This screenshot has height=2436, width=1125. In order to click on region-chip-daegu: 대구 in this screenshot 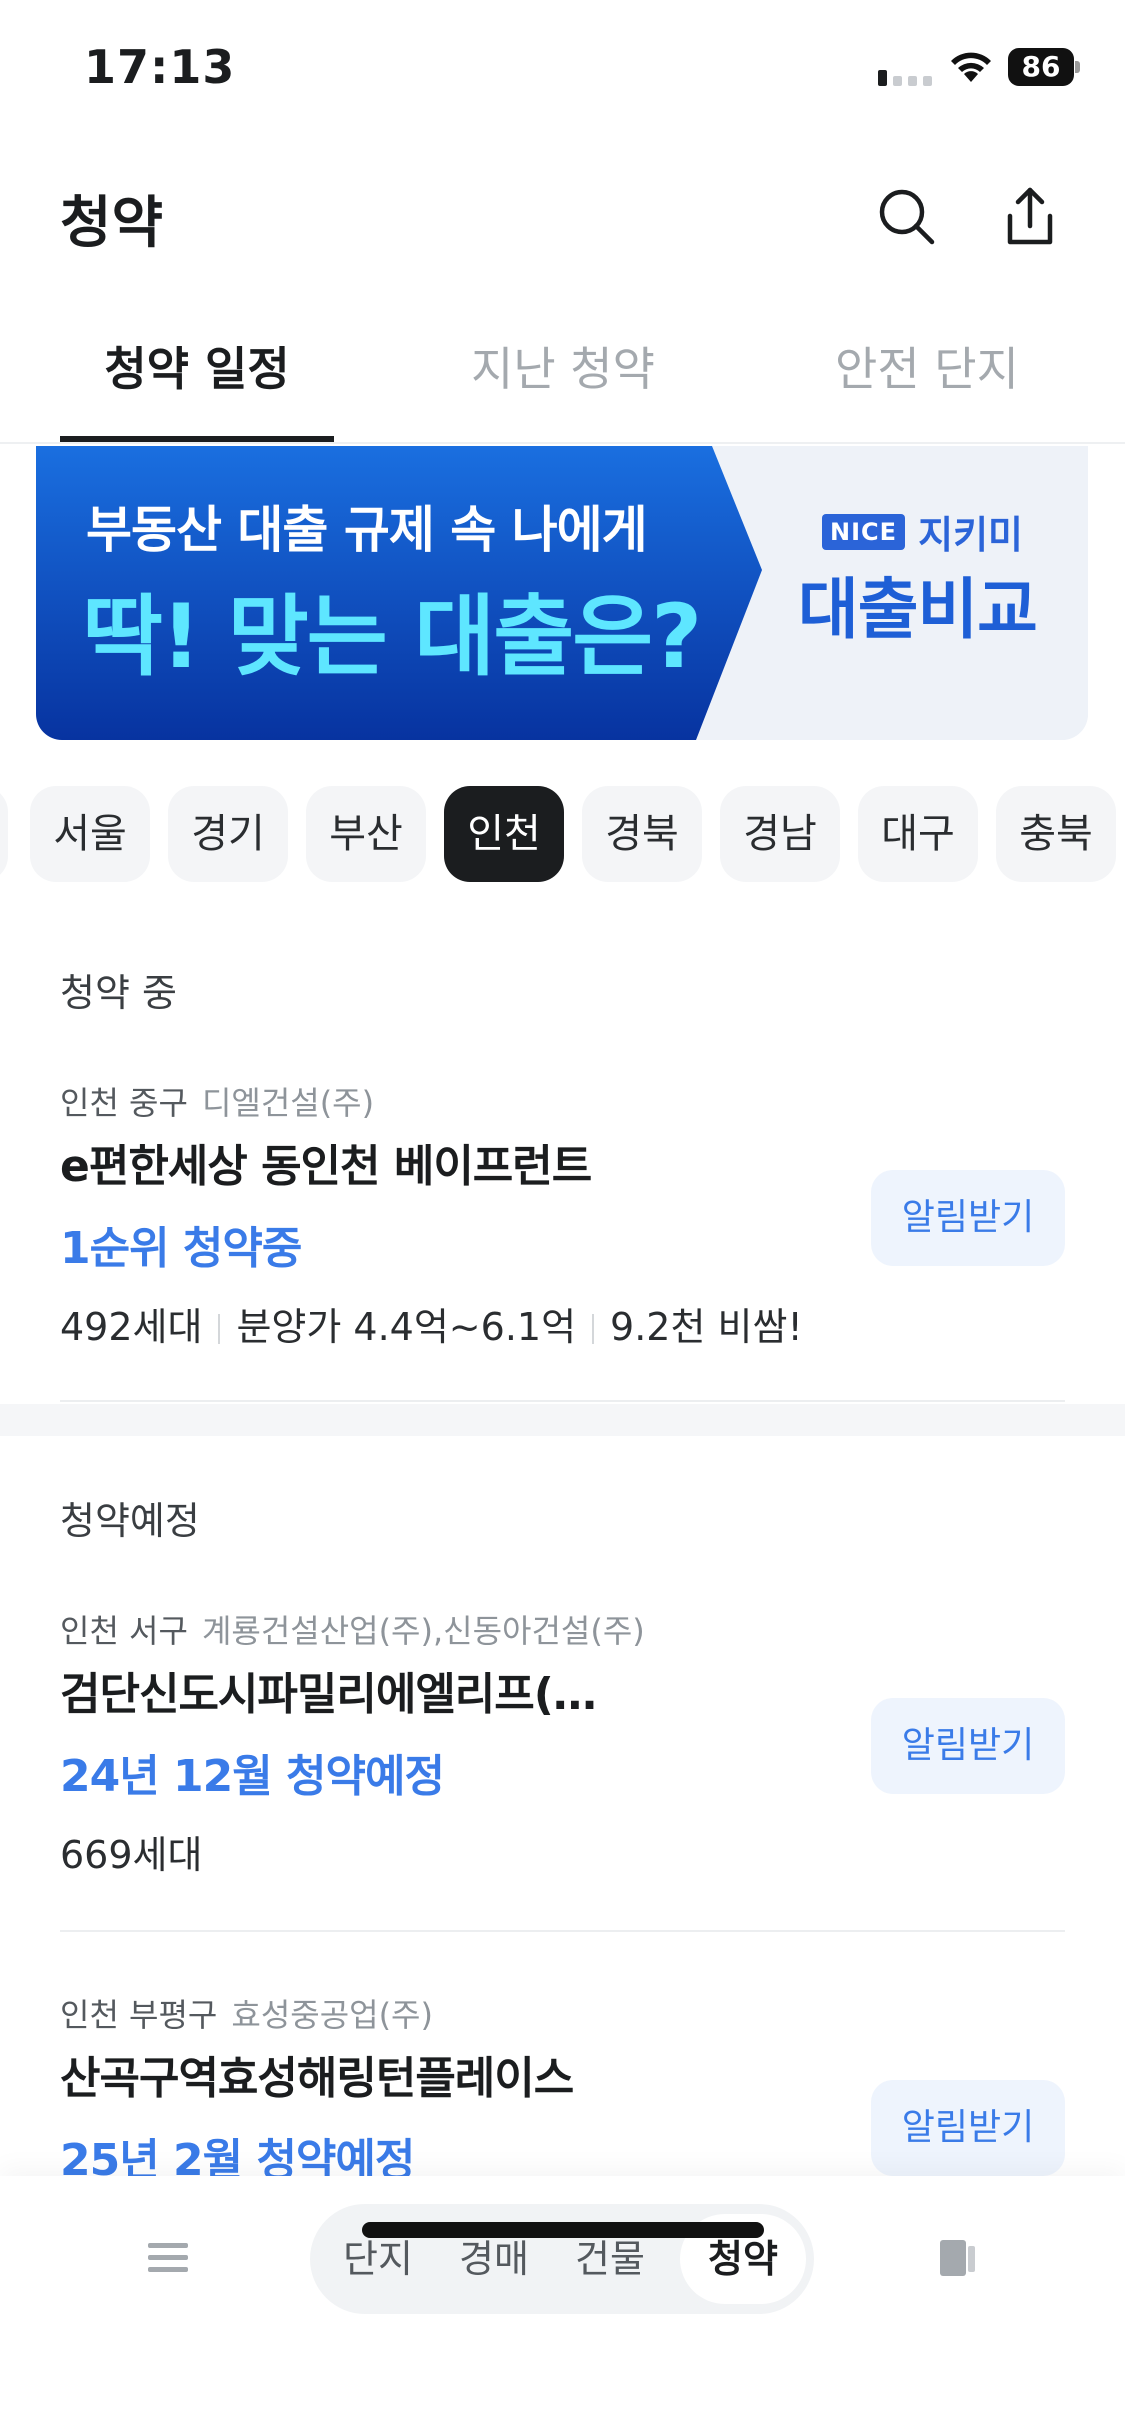, I will do `click(918, 834)`.